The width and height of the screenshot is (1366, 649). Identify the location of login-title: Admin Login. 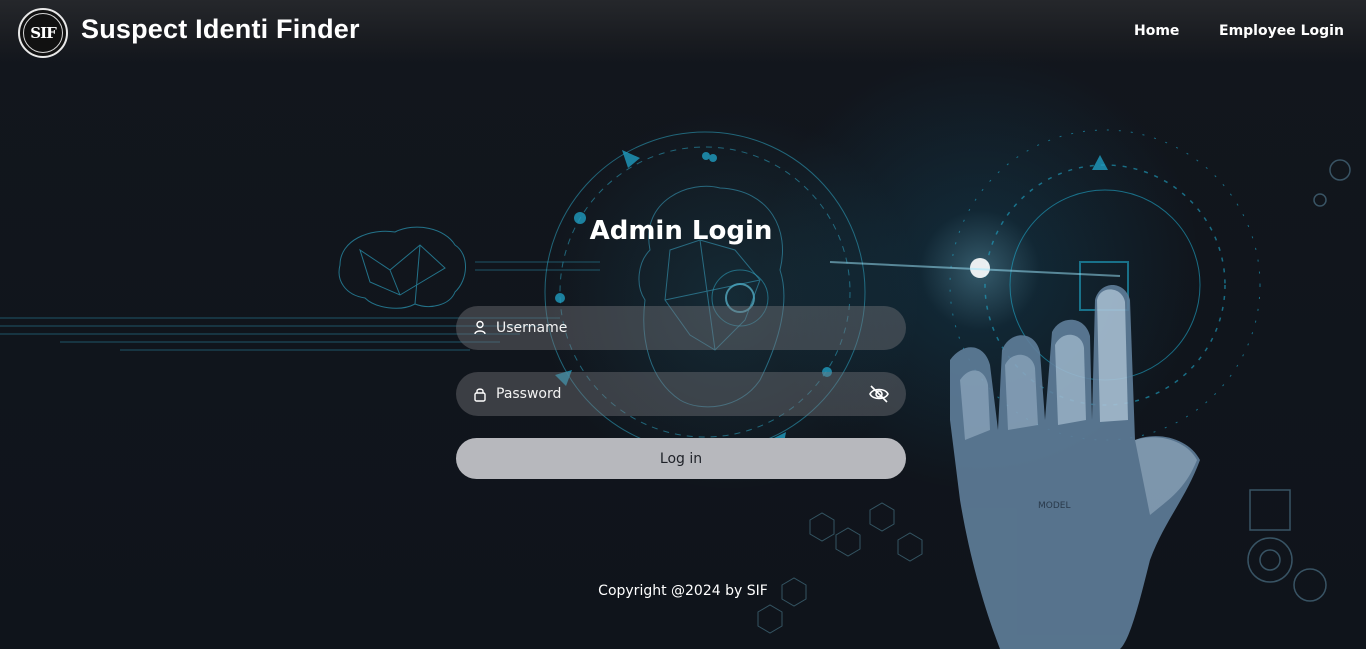
(681, 231).